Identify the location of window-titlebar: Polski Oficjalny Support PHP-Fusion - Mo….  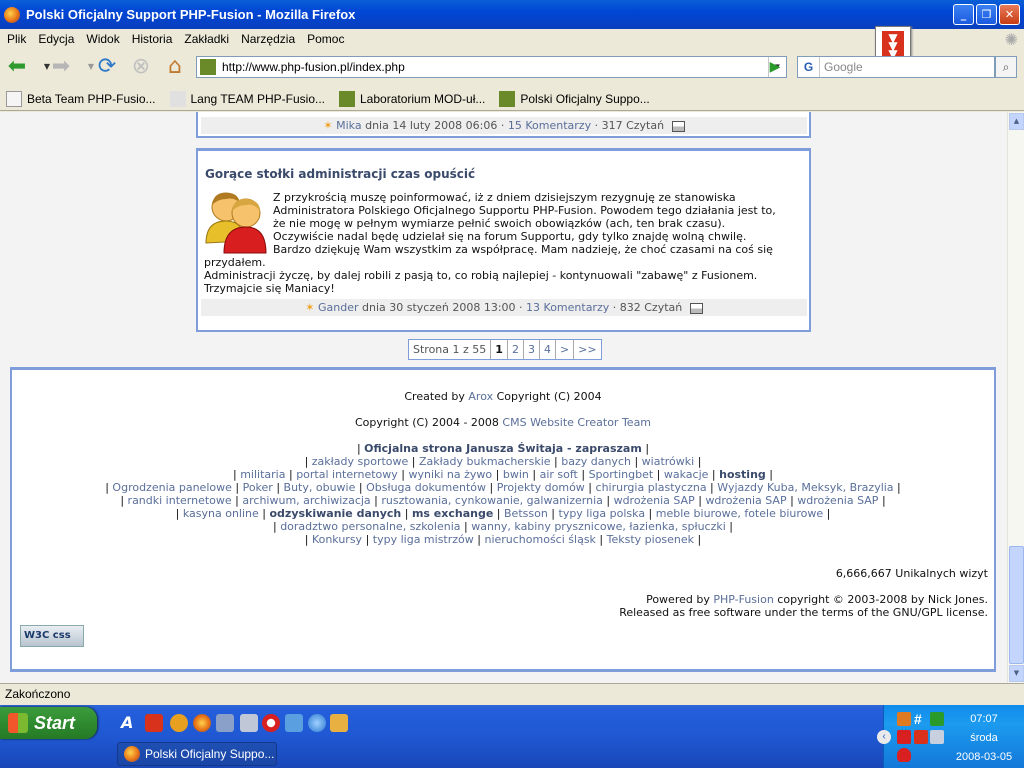
(512, 14).